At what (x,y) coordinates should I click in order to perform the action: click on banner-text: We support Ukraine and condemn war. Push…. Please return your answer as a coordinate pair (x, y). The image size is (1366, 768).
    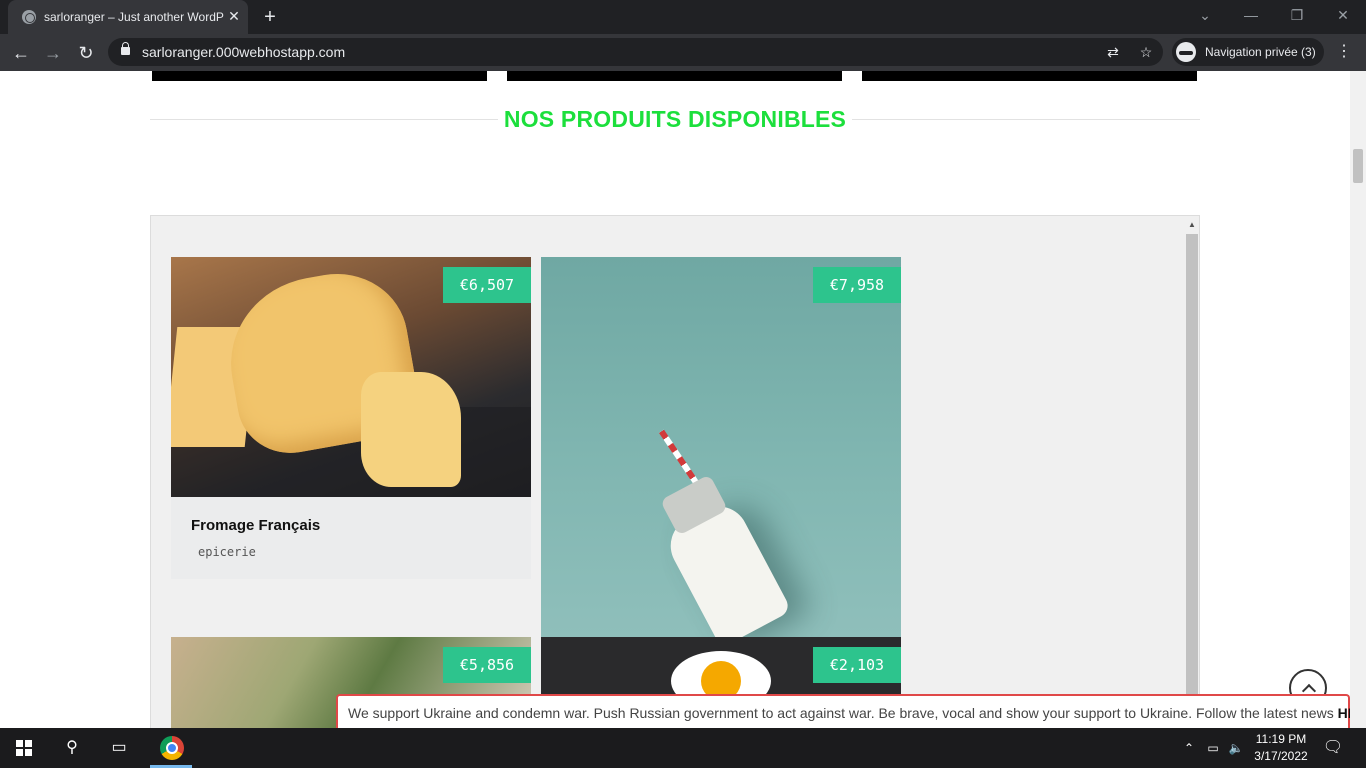
    Looking at the image, I should click on (849, 713).